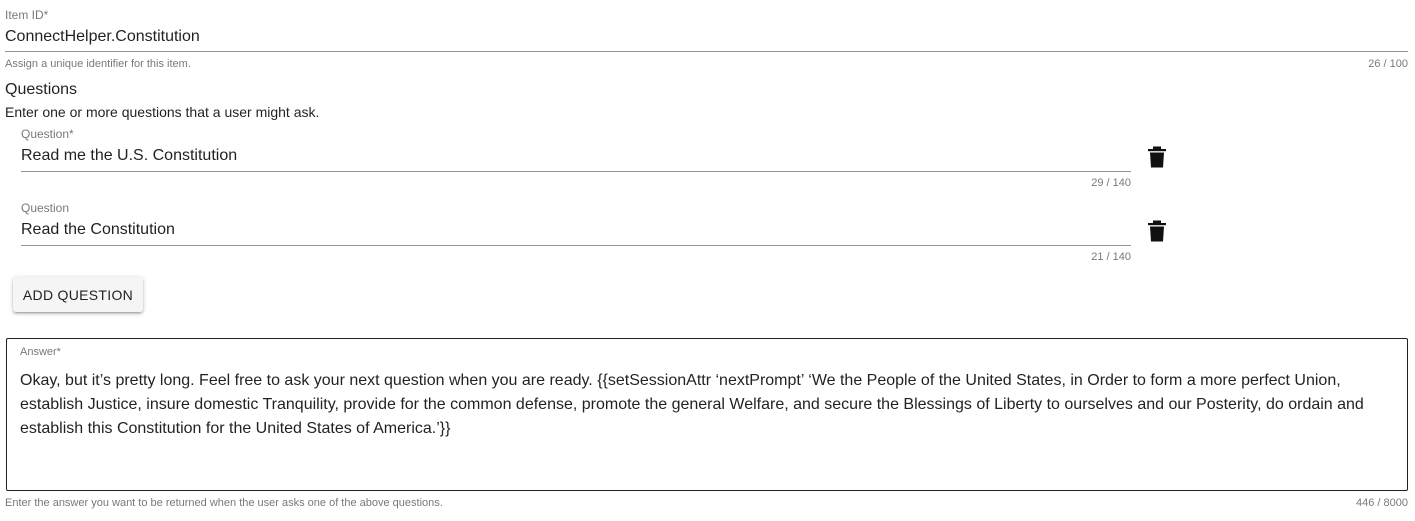 The width and height of the screenshot is (1415, 521). I want to click on item-id-underline, so click(706, 51).